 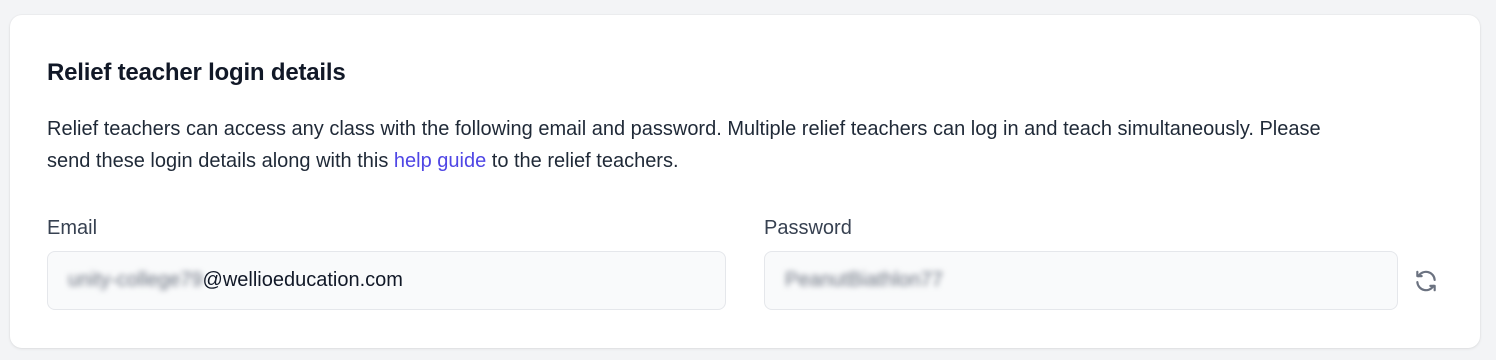 What do you see at coordinates (440, 161) in the screenshot?
I see `help-guide-link: help guide` at bounding box center [440, 161].